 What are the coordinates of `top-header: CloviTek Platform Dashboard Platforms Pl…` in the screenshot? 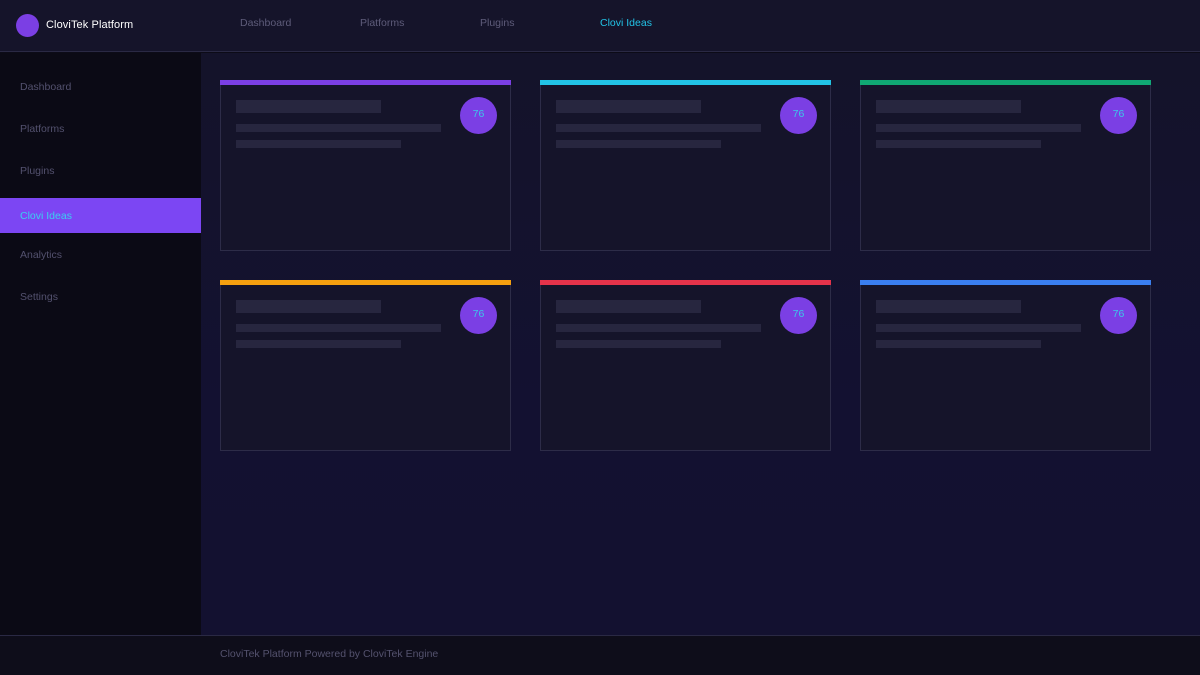 It's located at (600, 26).